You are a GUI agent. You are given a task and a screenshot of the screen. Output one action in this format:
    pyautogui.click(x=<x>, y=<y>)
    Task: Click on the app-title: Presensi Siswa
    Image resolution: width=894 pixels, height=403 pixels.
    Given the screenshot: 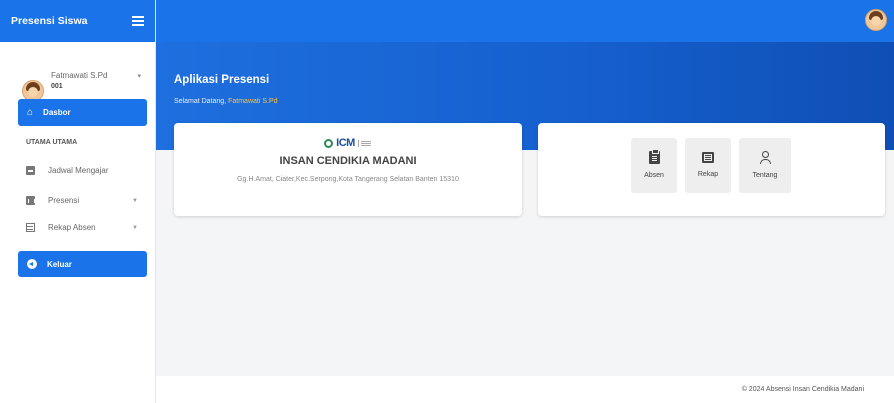 What is the action you would take?
    pyautogui.click(x=49, y=21)
    